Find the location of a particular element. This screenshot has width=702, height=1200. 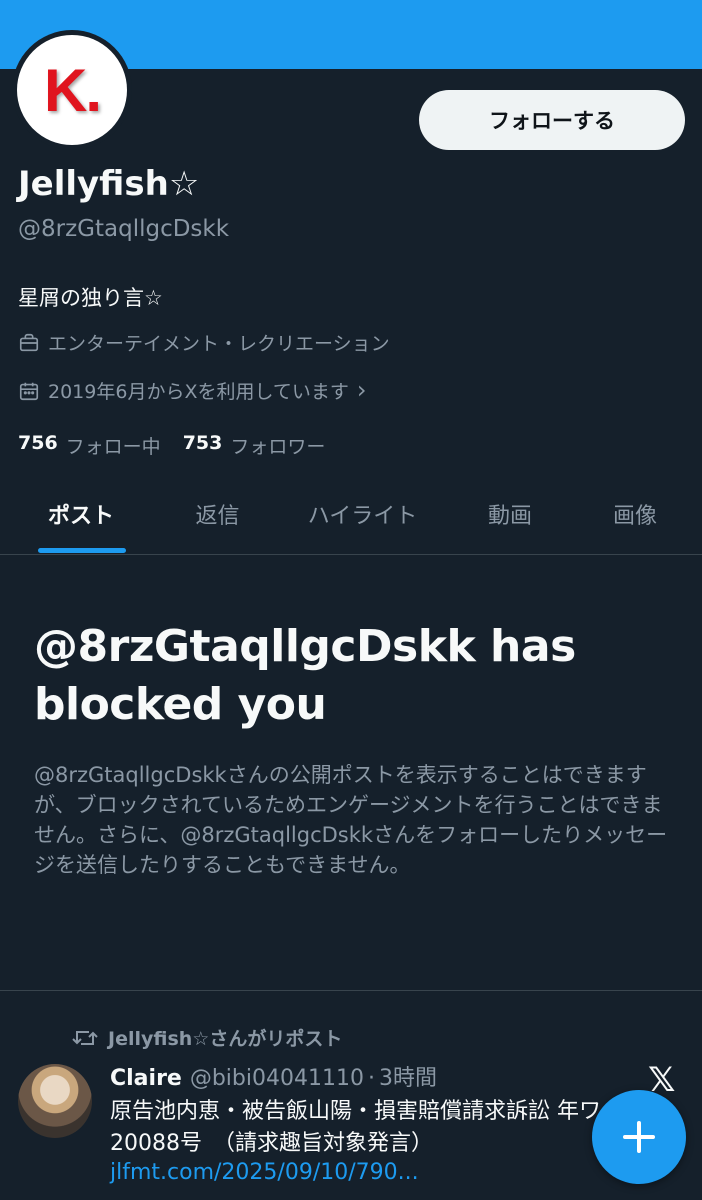

profile-joined: 2019年6月からXを利用しています › is located at coordinates (192, 390).